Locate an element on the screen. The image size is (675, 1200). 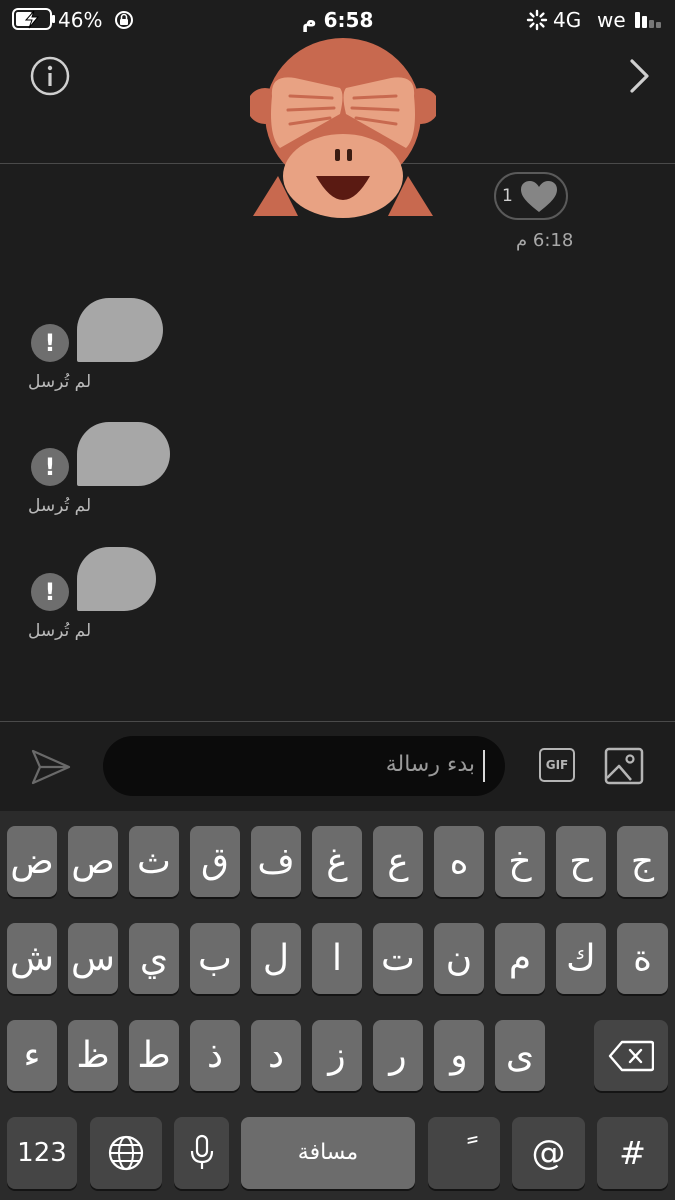
key: ى is located at coordinates (520, 1055).